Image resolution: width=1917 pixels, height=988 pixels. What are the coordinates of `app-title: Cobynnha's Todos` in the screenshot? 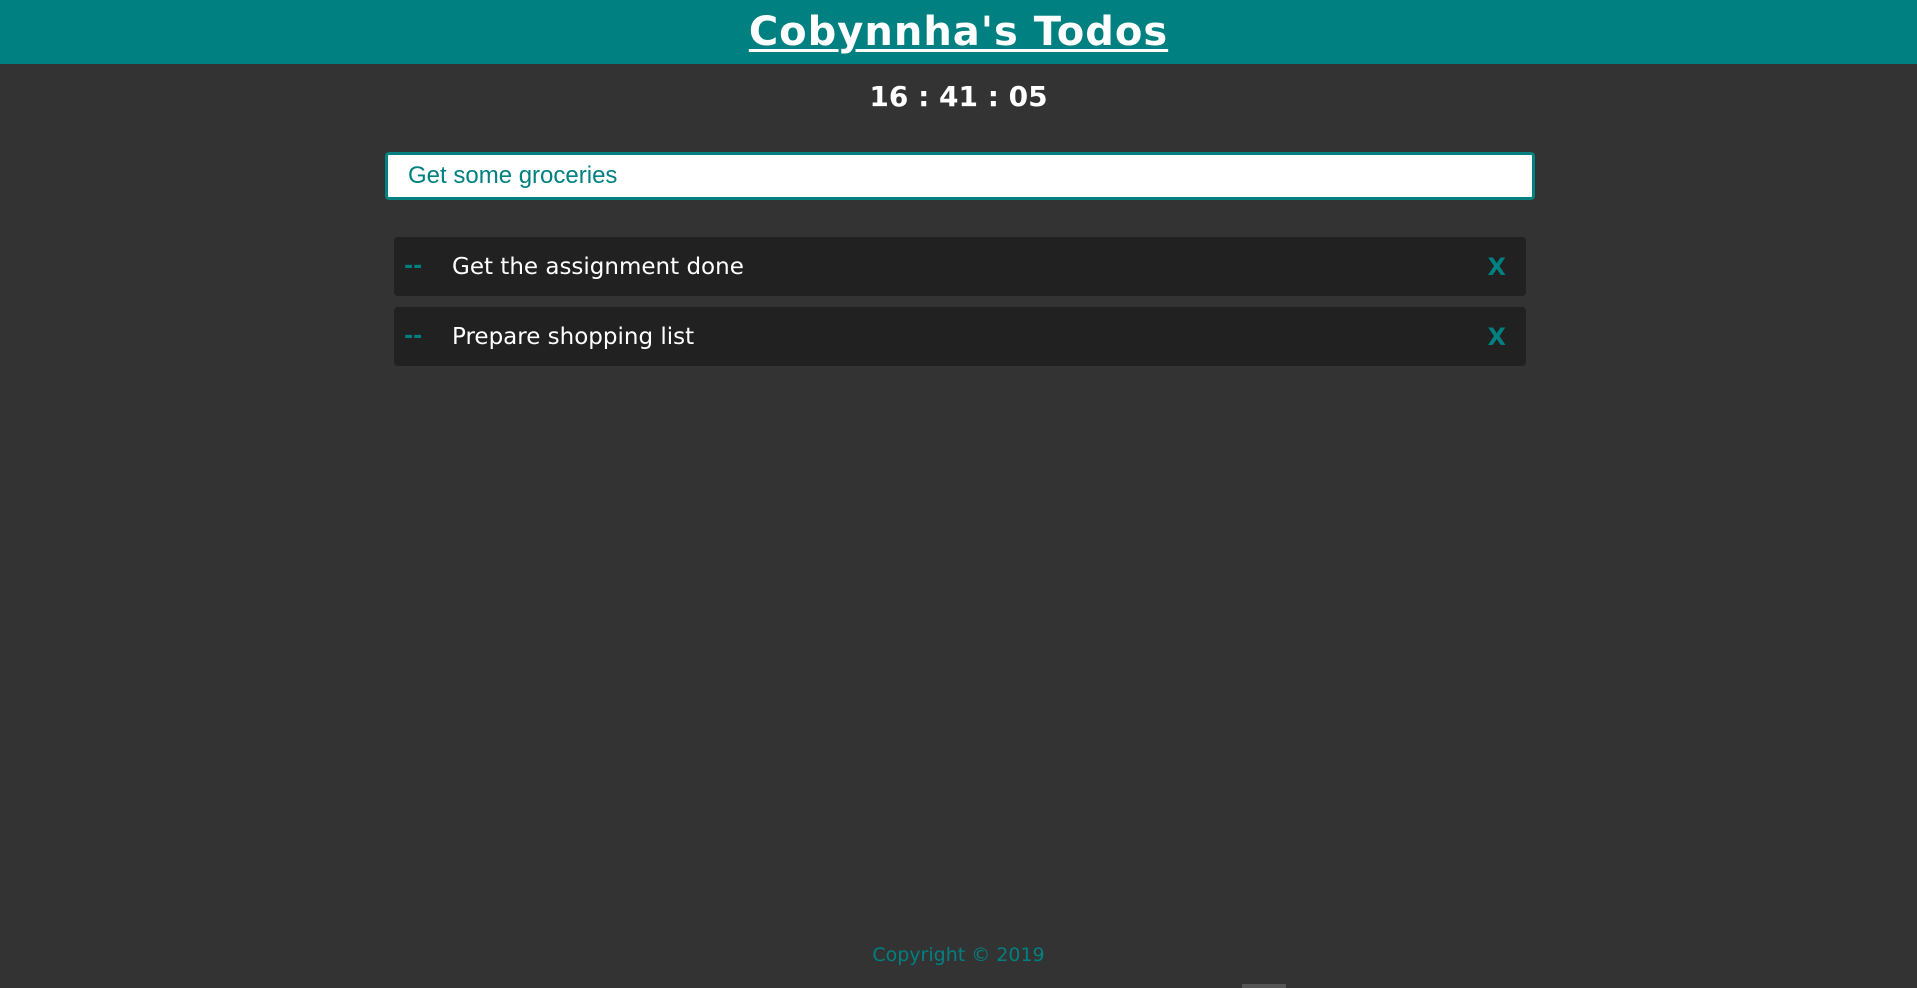 It's located at (958, 32).